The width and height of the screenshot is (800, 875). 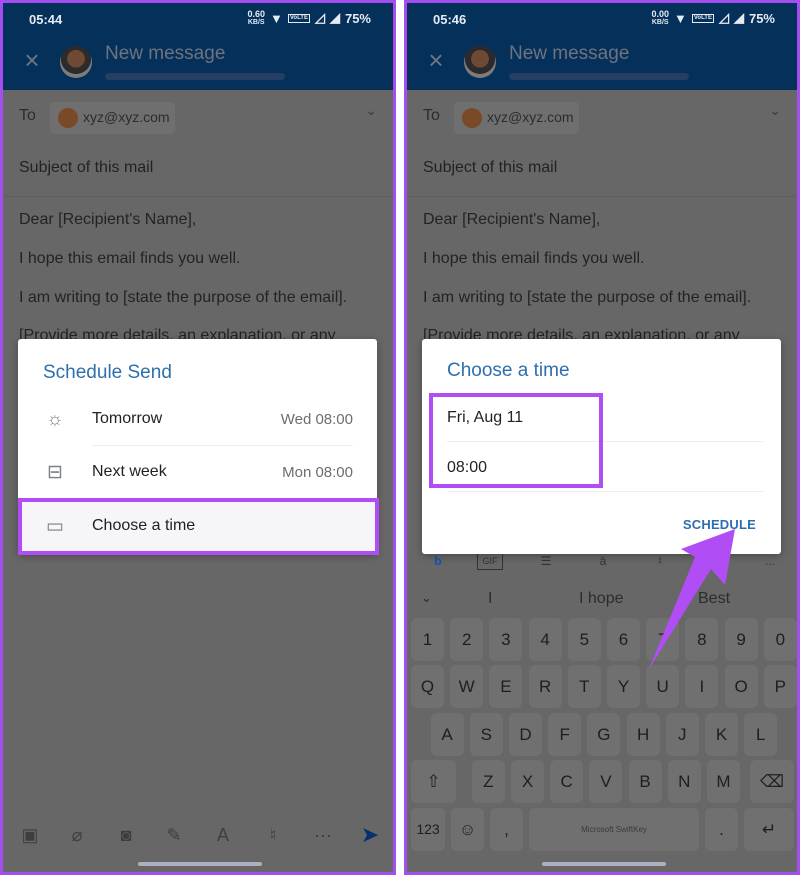 What do you see at coordinates (702, 639) in the screenshot?
I see `key-8: 8` at bounding box center [702, 639].